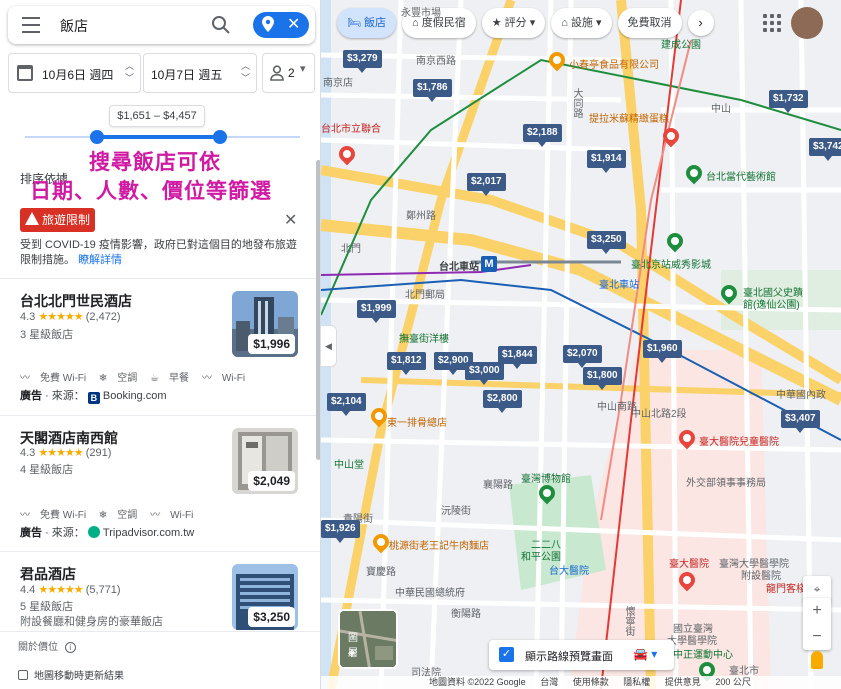 The height and width of the screenshot is (689, 841). What do you see at coordinates (265, 324) in the screenshot?
I see `hotel-photo: $1,996` at bounding box center [265, 324].